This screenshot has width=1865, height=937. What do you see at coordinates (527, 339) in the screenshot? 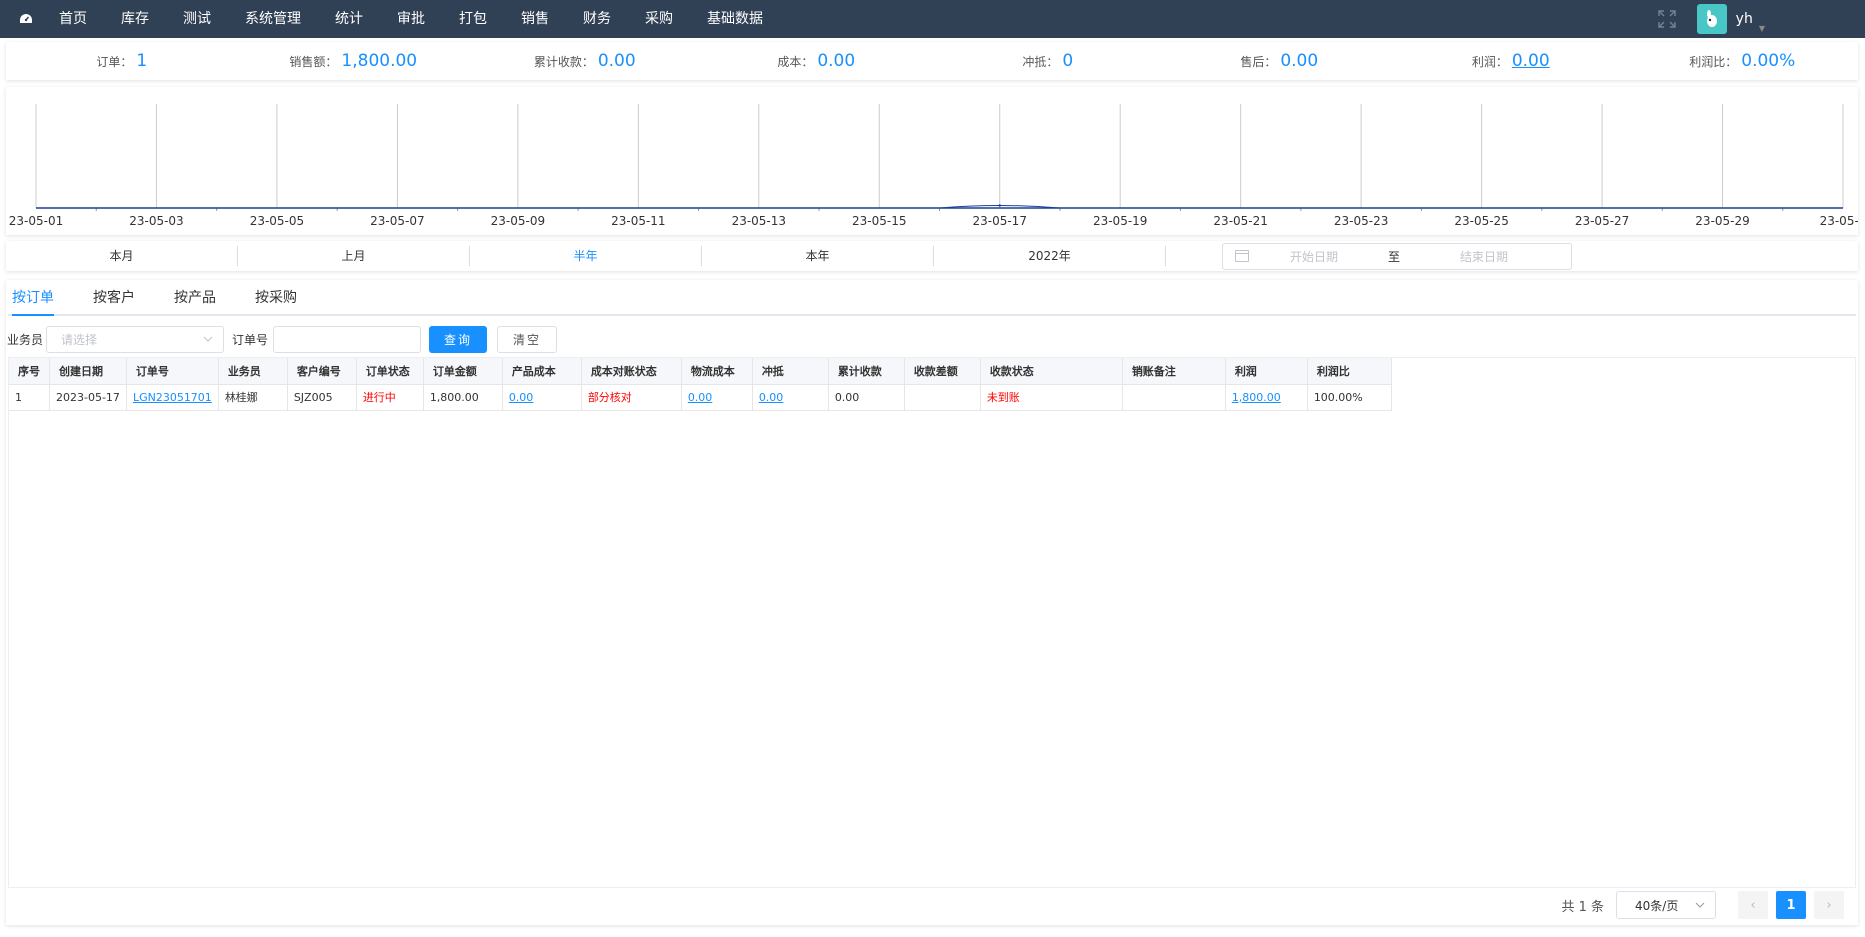
I see `clear-button: 清空` at bounding box center [527, 339].